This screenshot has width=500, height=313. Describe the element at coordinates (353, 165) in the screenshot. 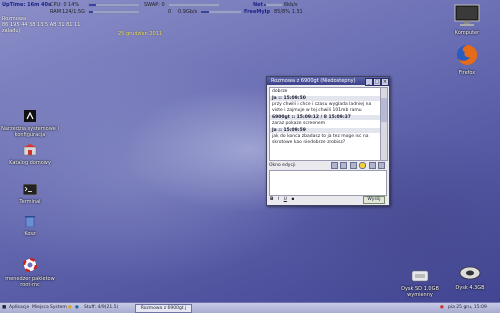

I see `font-icon` at that location.